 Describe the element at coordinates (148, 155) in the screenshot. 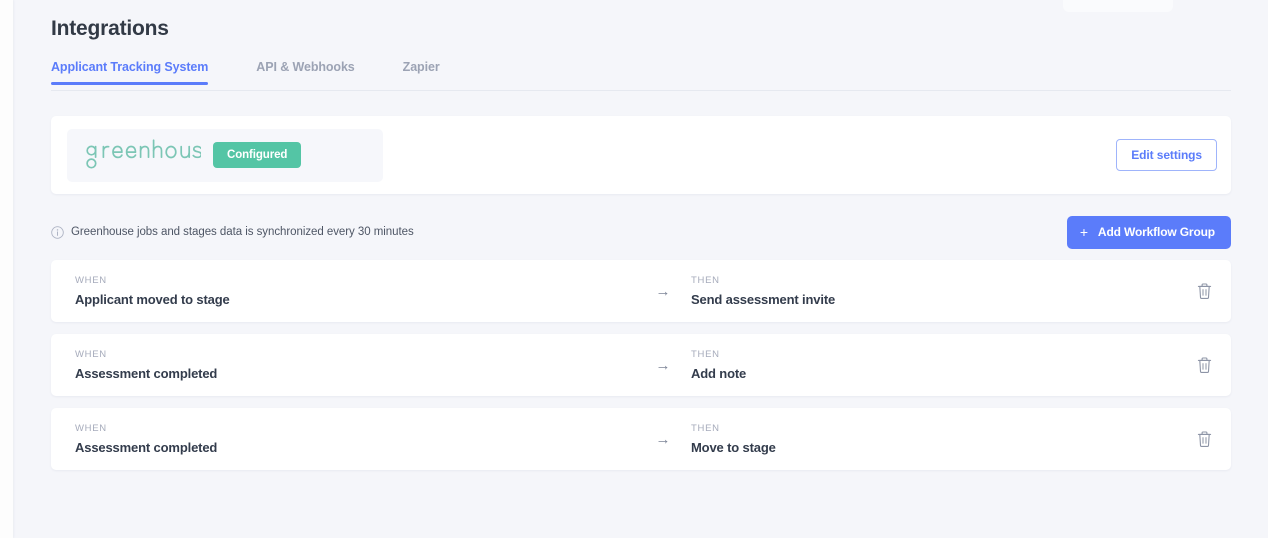

I see `greenhouse-logo` at that location.